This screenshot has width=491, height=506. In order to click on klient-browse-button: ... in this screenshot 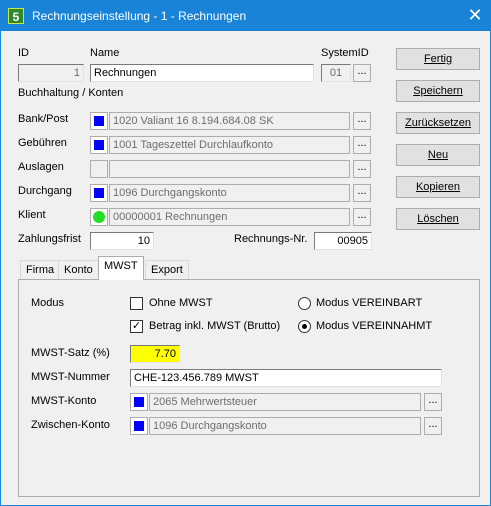, I will do `click(362, 217)`.